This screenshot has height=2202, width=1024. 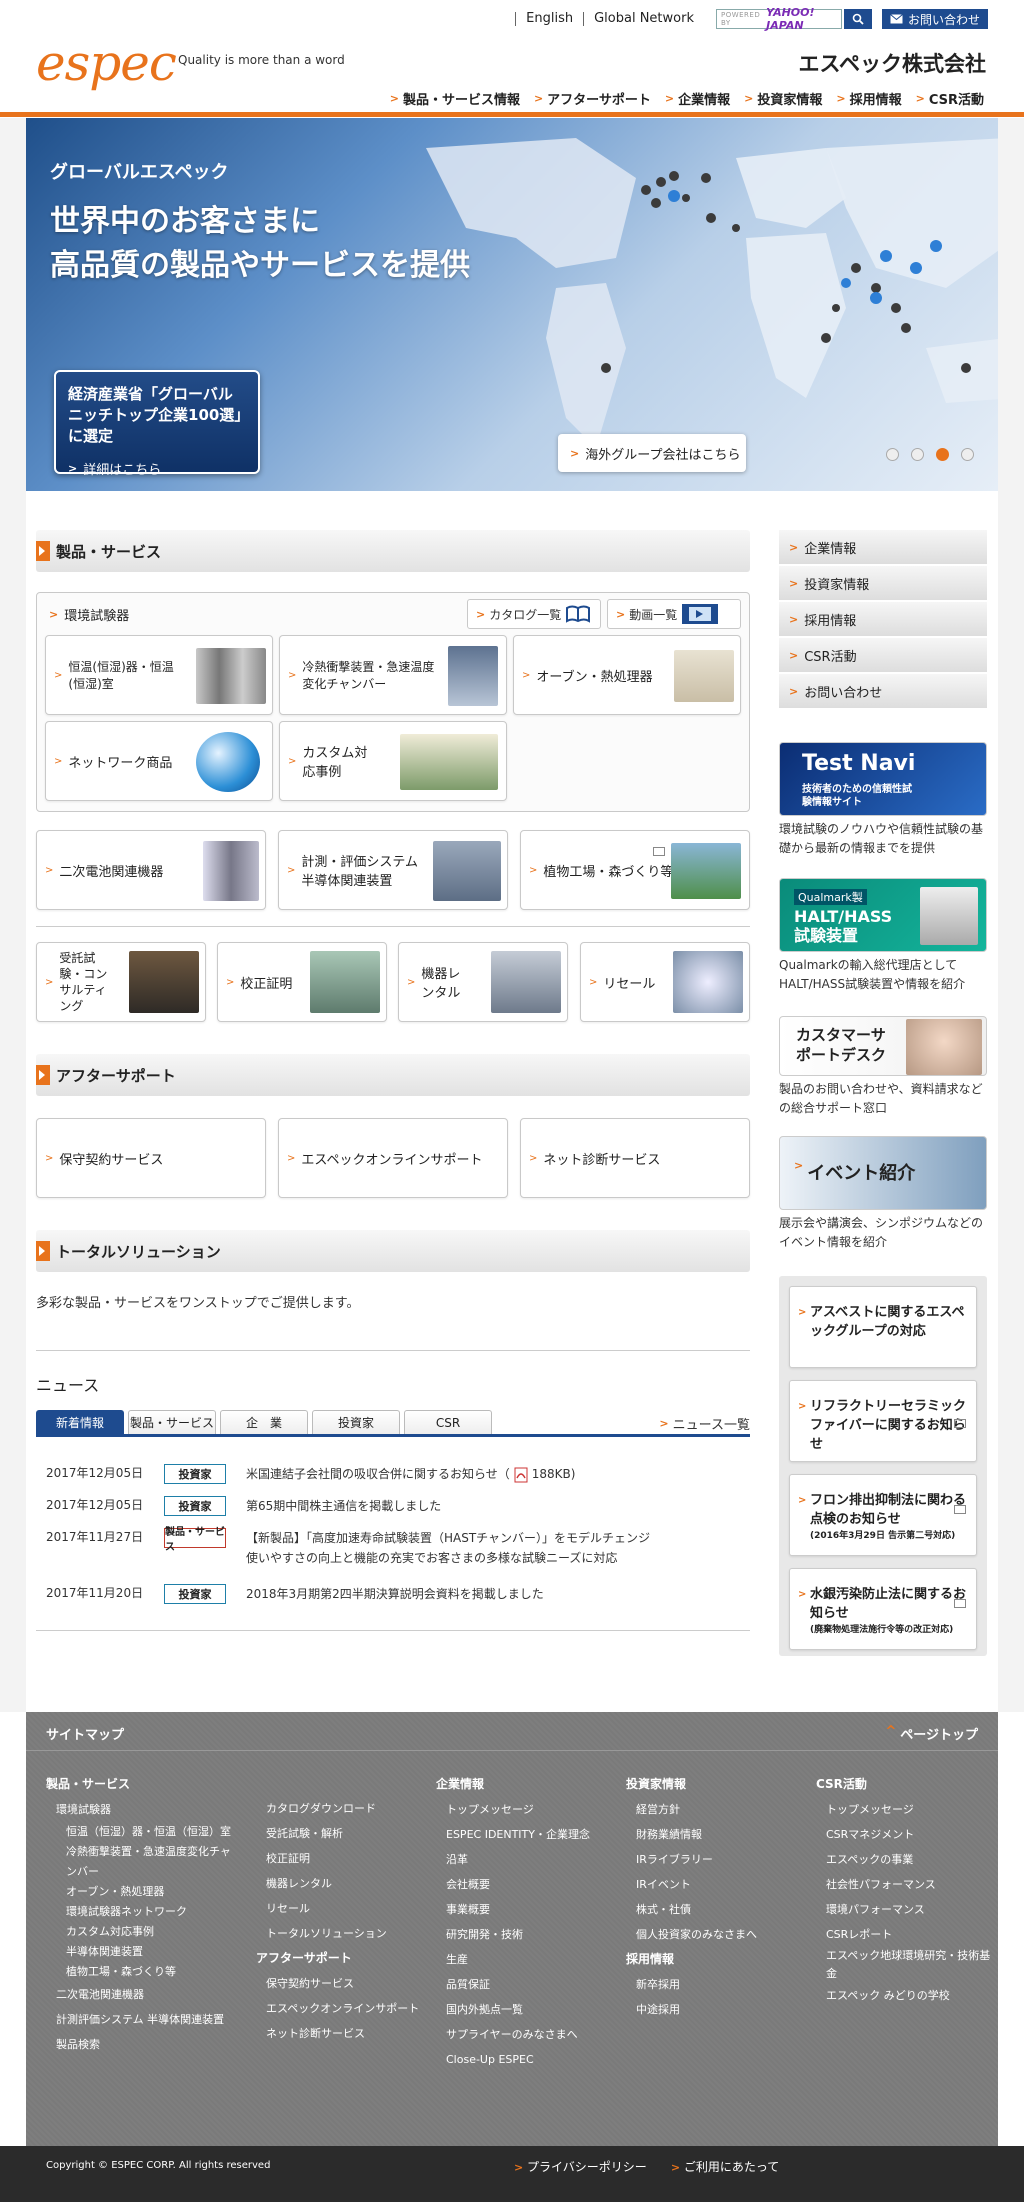 What do you see at coordinates (141, 1994) in the screenshot?
I see `footer-link: 二次電池関連機器` at bounding box center [141, 1994].